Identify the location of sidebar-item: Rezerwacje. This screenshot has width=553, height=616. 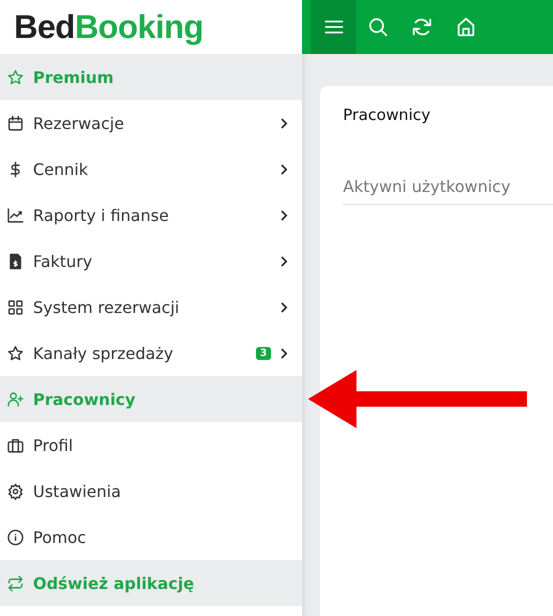
(151, 123).